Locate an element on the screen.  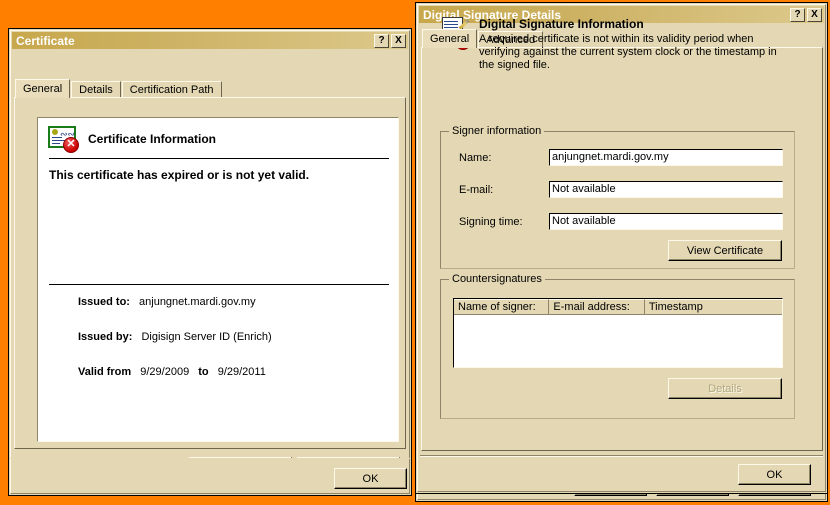
dsd-footer-separator is located at coordinates (621, 456).